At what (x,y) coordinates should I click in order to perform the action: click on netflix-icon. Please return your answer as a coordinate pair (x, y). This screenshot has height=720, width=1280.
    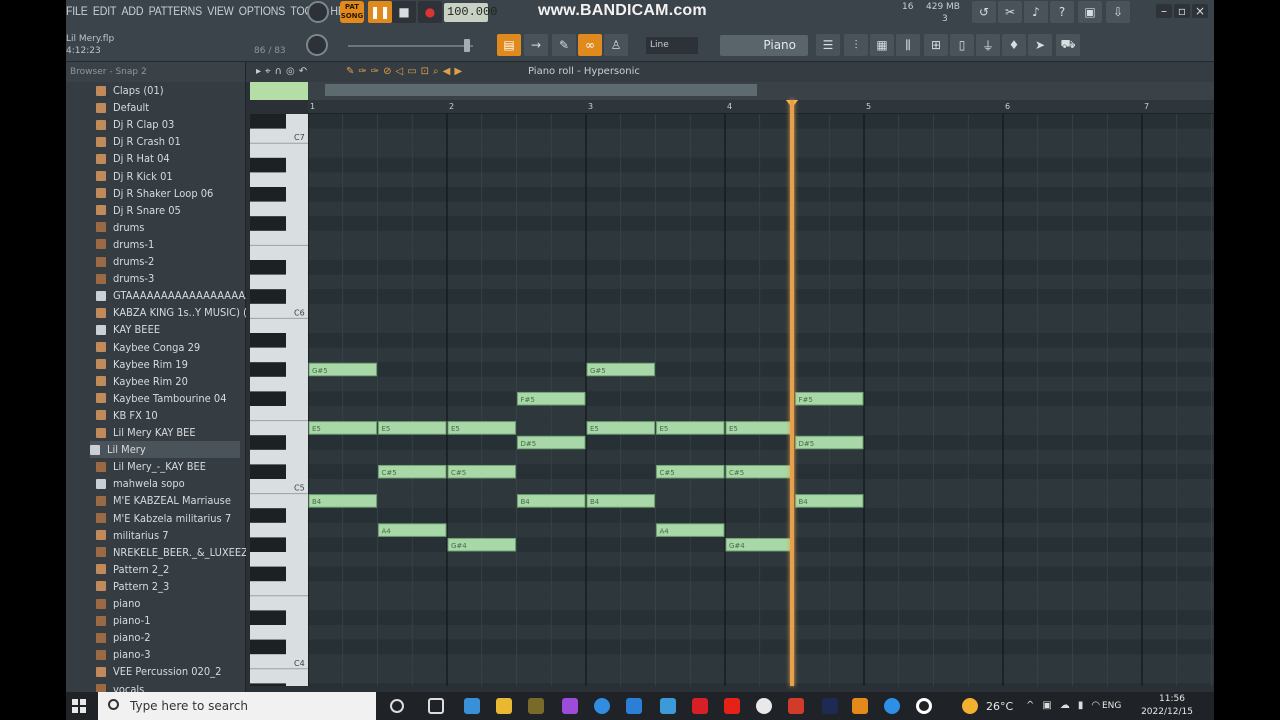
    Looking at the image, I should click on (700, 706).